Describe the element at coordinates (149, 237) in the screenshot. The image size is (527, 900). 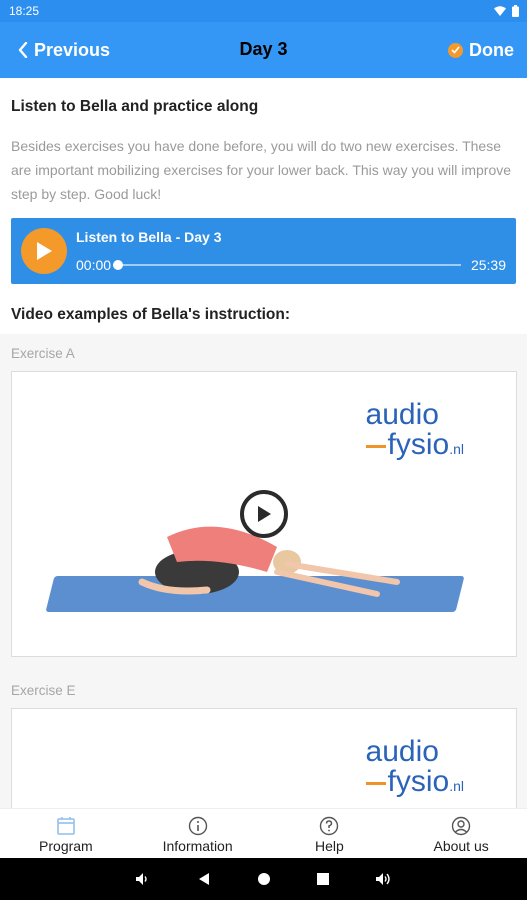
I see `audio-title: Listen to Bella - Day 3` at that location.